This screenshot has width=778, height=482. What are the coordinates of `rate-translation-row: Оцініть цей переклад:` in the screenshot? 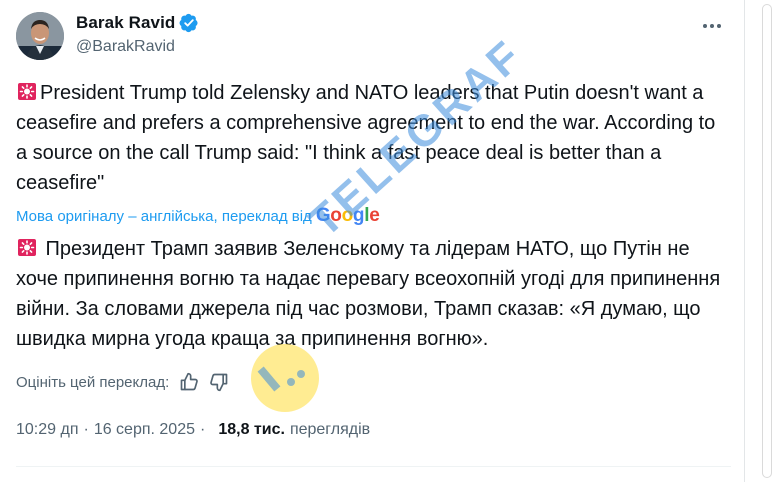 It's located at (122, 382).